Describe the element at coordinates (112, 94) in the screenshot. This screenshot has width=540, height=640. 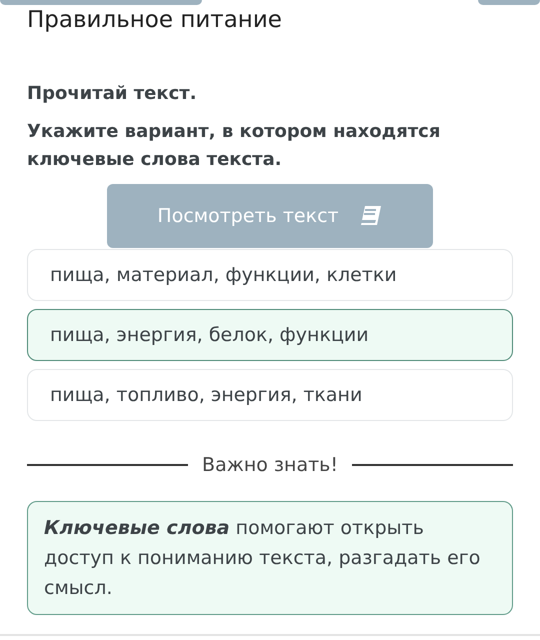
I see `instruction-text: Прочитай текст.` at that location.